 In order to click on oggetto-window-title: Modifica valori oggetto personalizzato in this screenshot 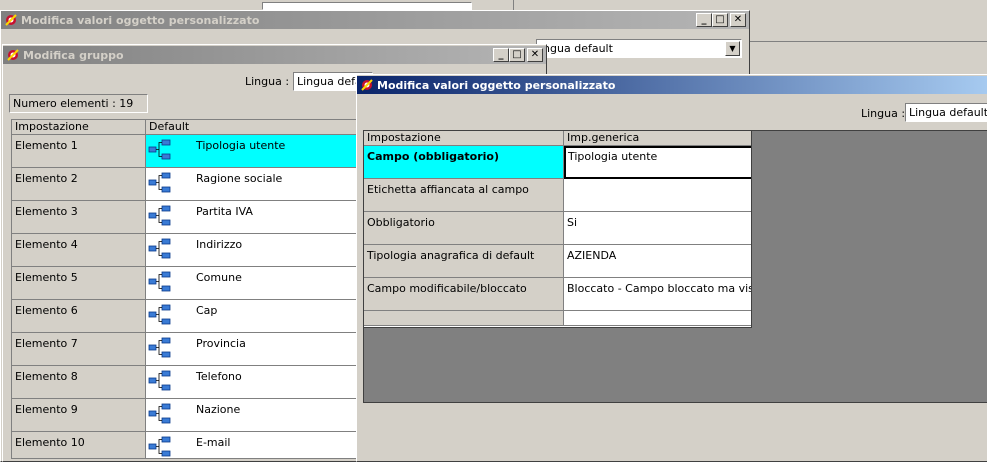, I will do `click(496, 85)`.